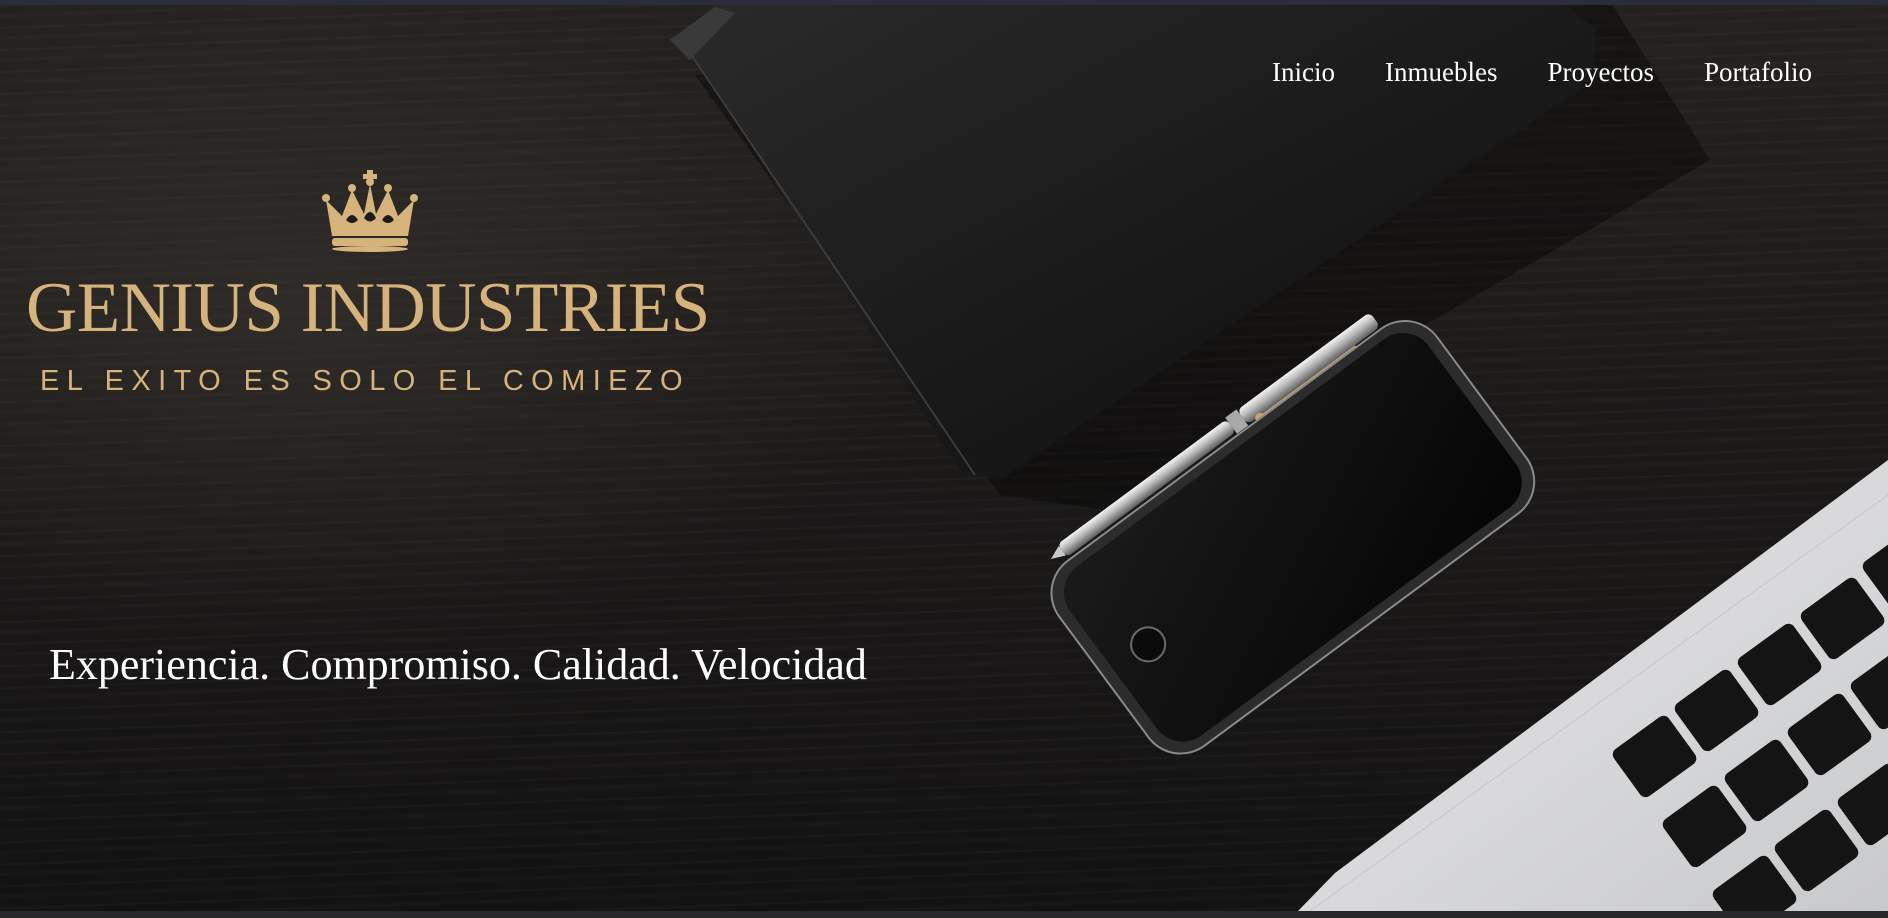  I want to click on brand-name: GENIUS INDUSTRIES, so click(368, 308).